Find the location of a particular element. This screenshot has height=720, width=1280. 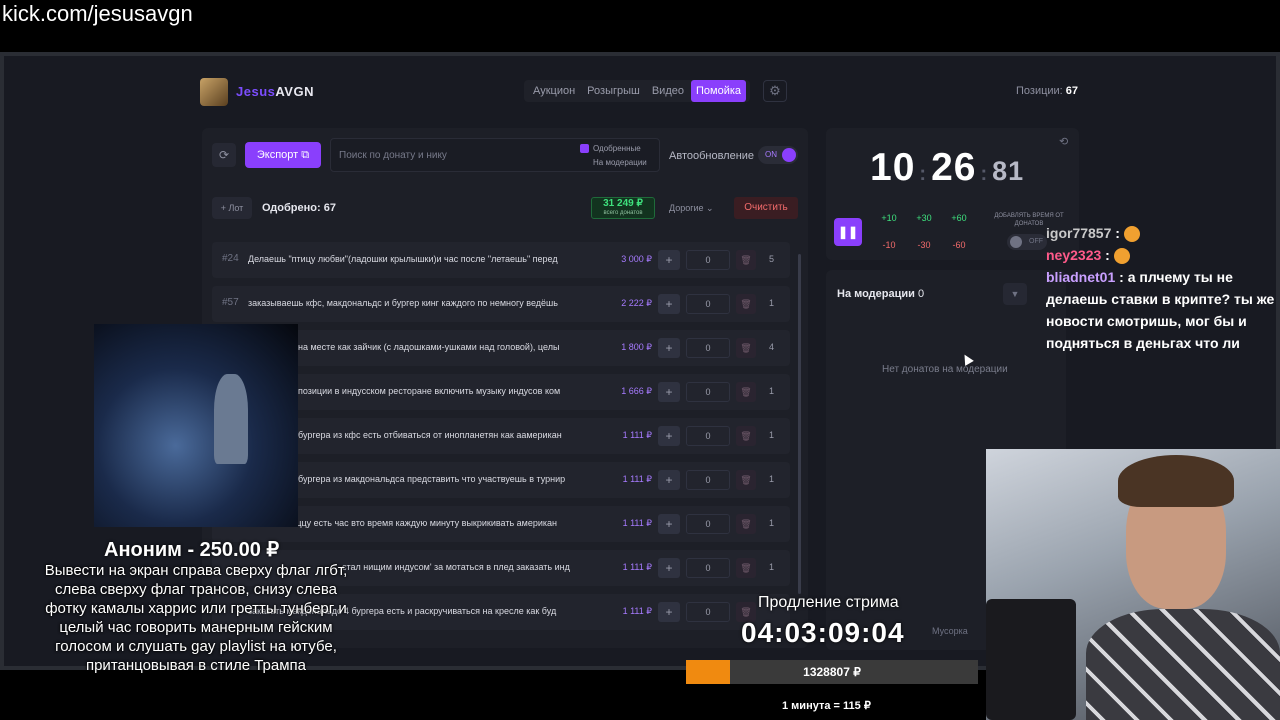

clear-button: Очистить is located at coordinates (766, 208).